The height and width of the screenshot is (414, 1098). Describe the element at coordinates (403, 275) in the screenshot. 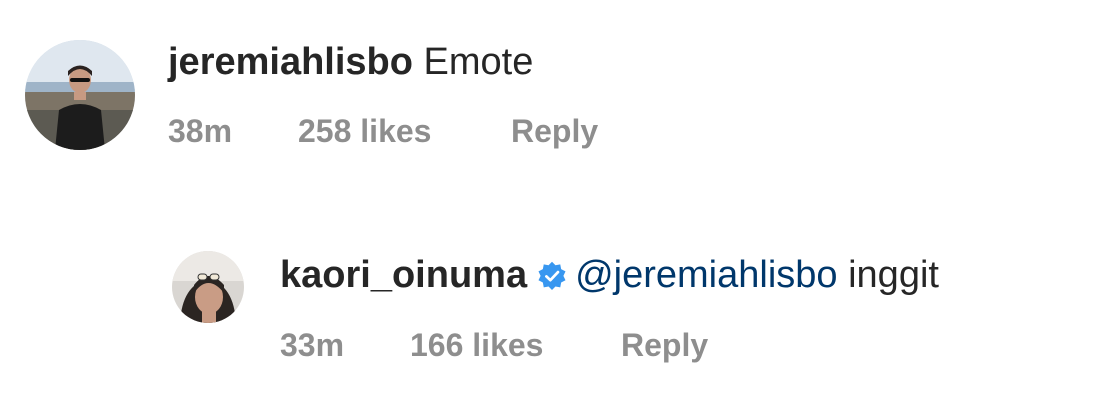

I see `username: kaori_oinuma` at that location.